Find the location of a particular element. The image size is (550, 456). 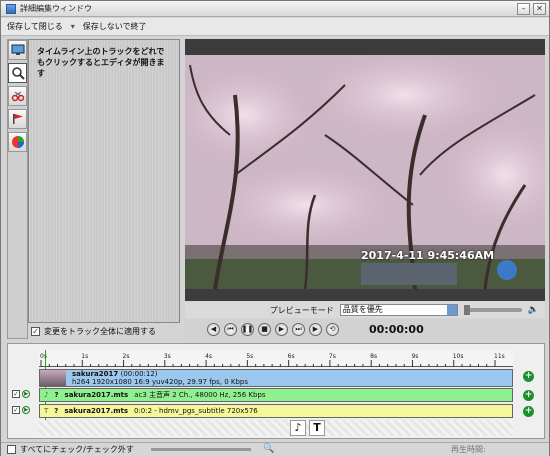

timeline-ruler: 0s 1s 2s 3s 4s 5s 6s 7s 8s 9s 10s 11s is located at coordinates (276, 358).